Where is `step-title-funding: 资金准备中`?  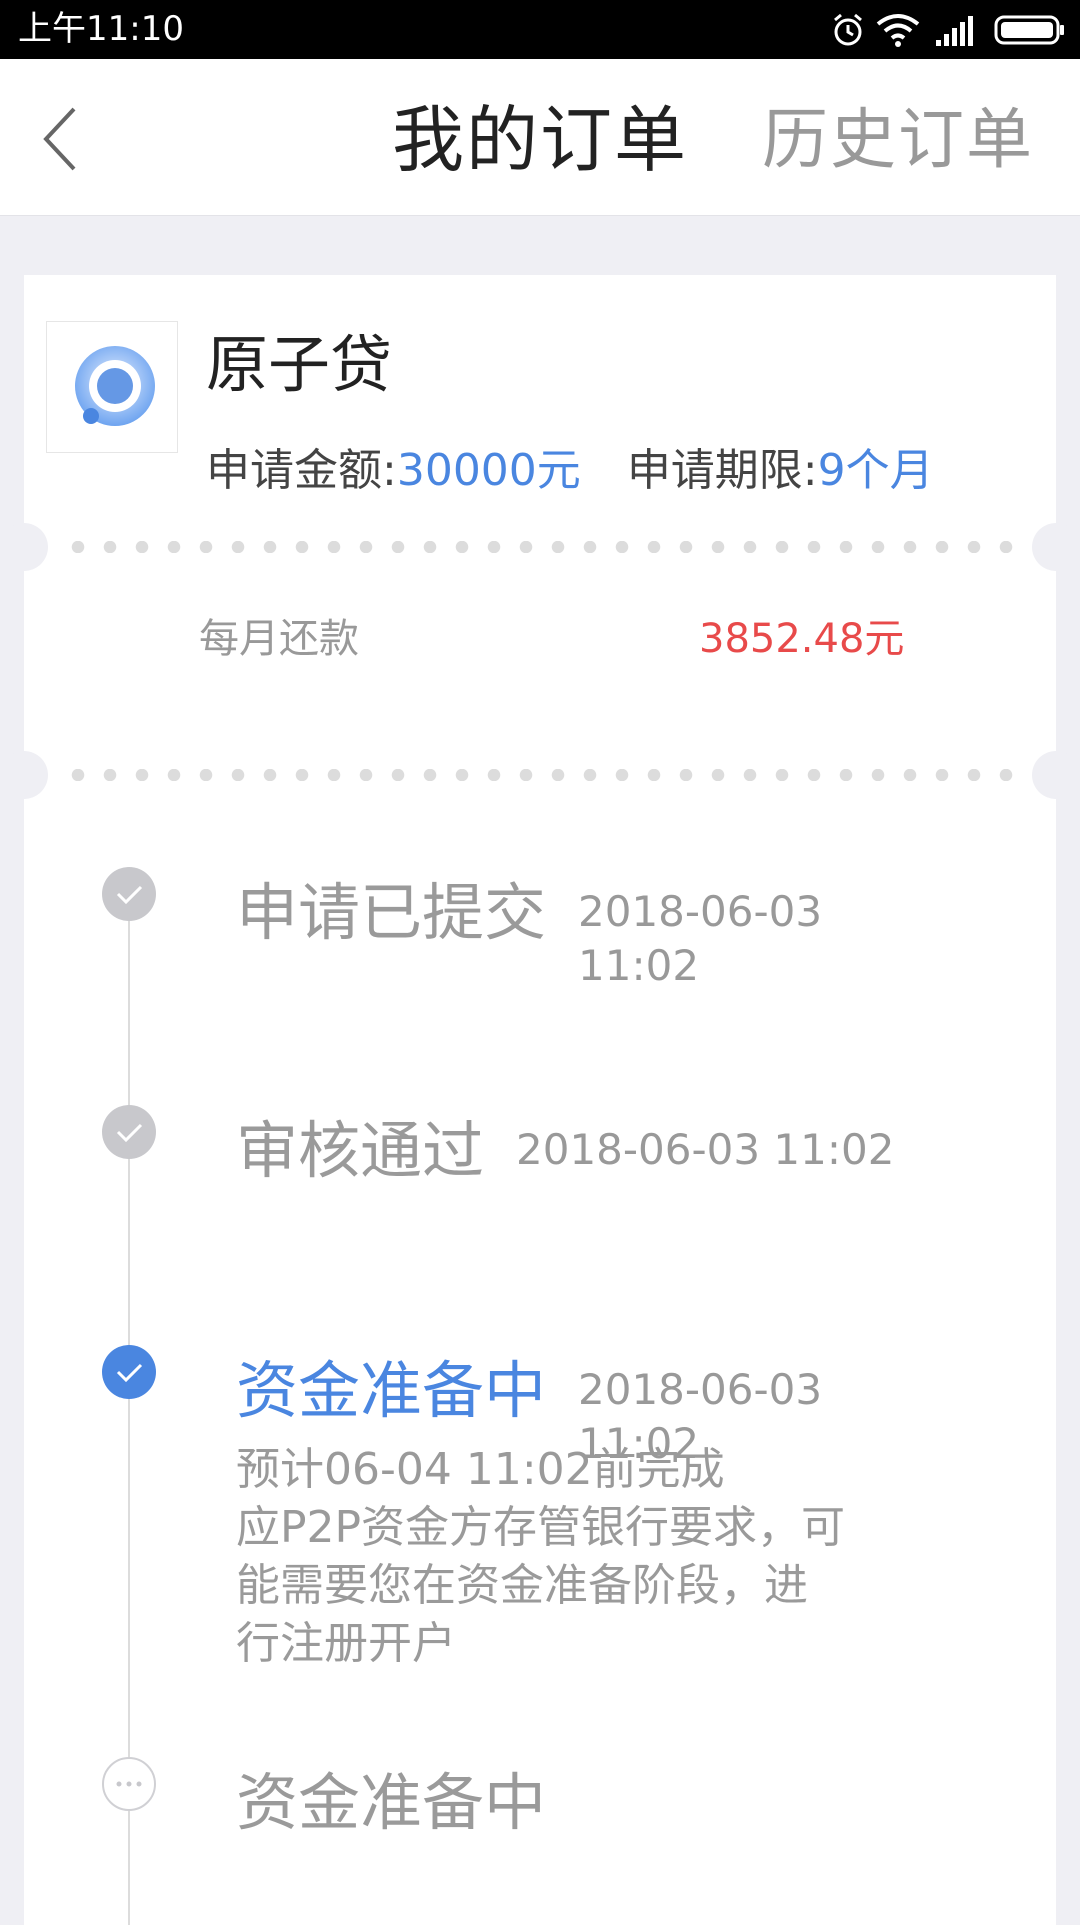
step-title-funding: 资金准备中 is located at coordinates (391, 1390).